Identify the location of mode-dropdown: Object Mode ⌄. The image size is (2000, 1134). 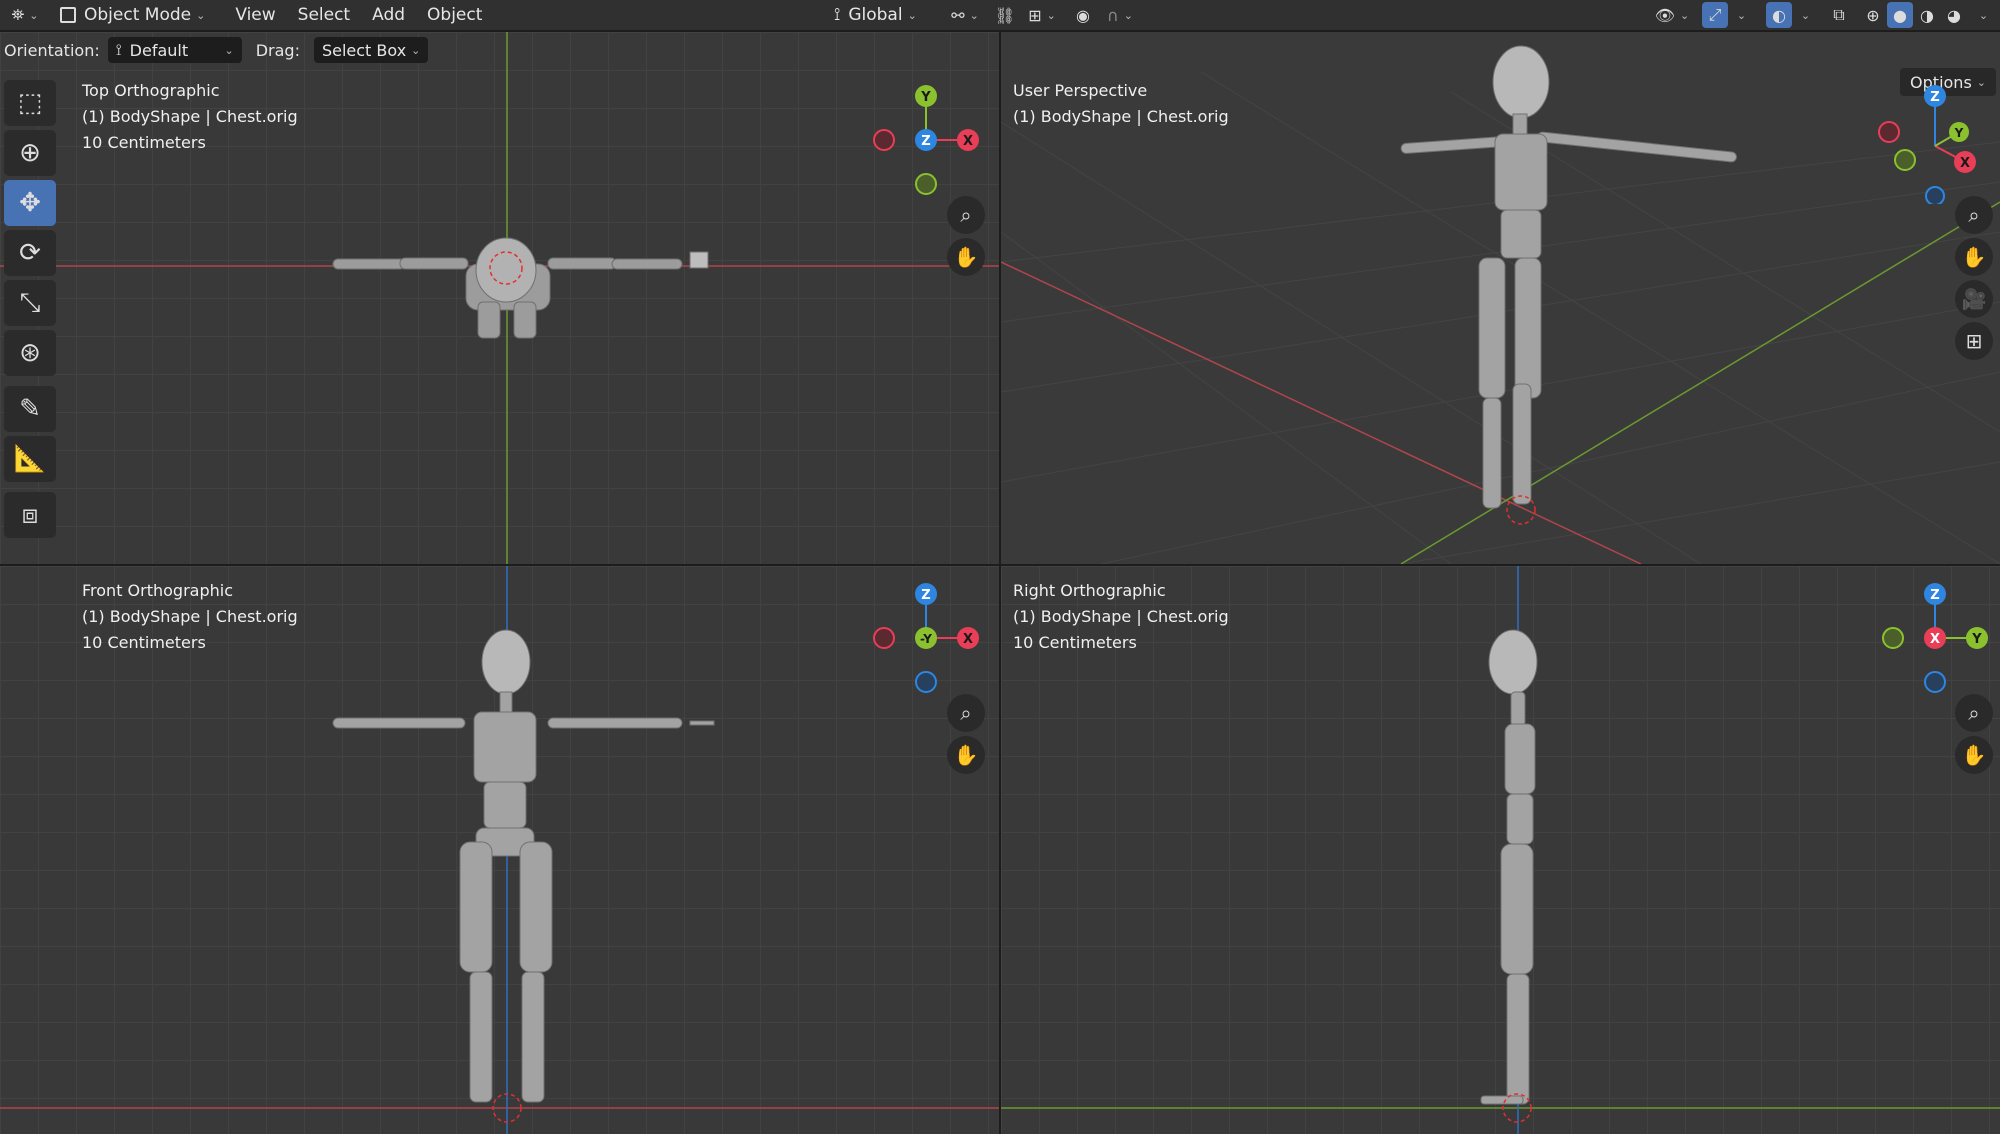
(132, 15).